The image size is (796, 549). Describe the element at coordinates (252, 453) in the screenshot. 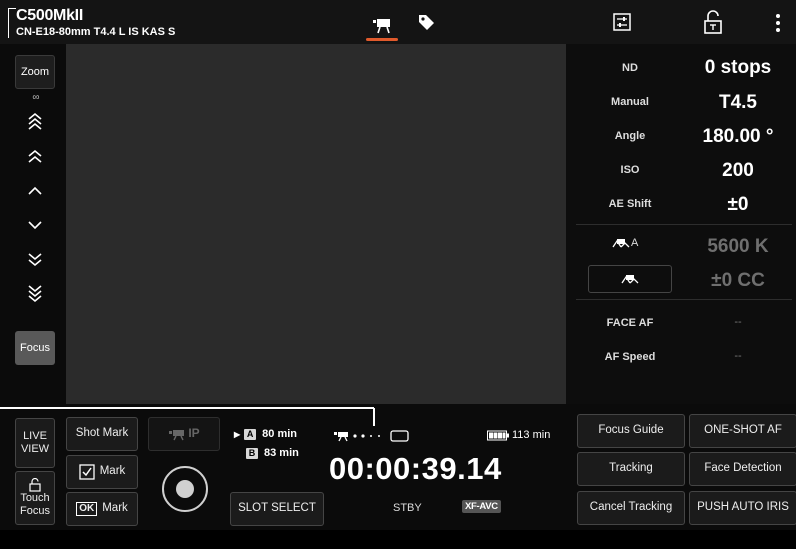

I see `slot-b-badge: B` at that location.